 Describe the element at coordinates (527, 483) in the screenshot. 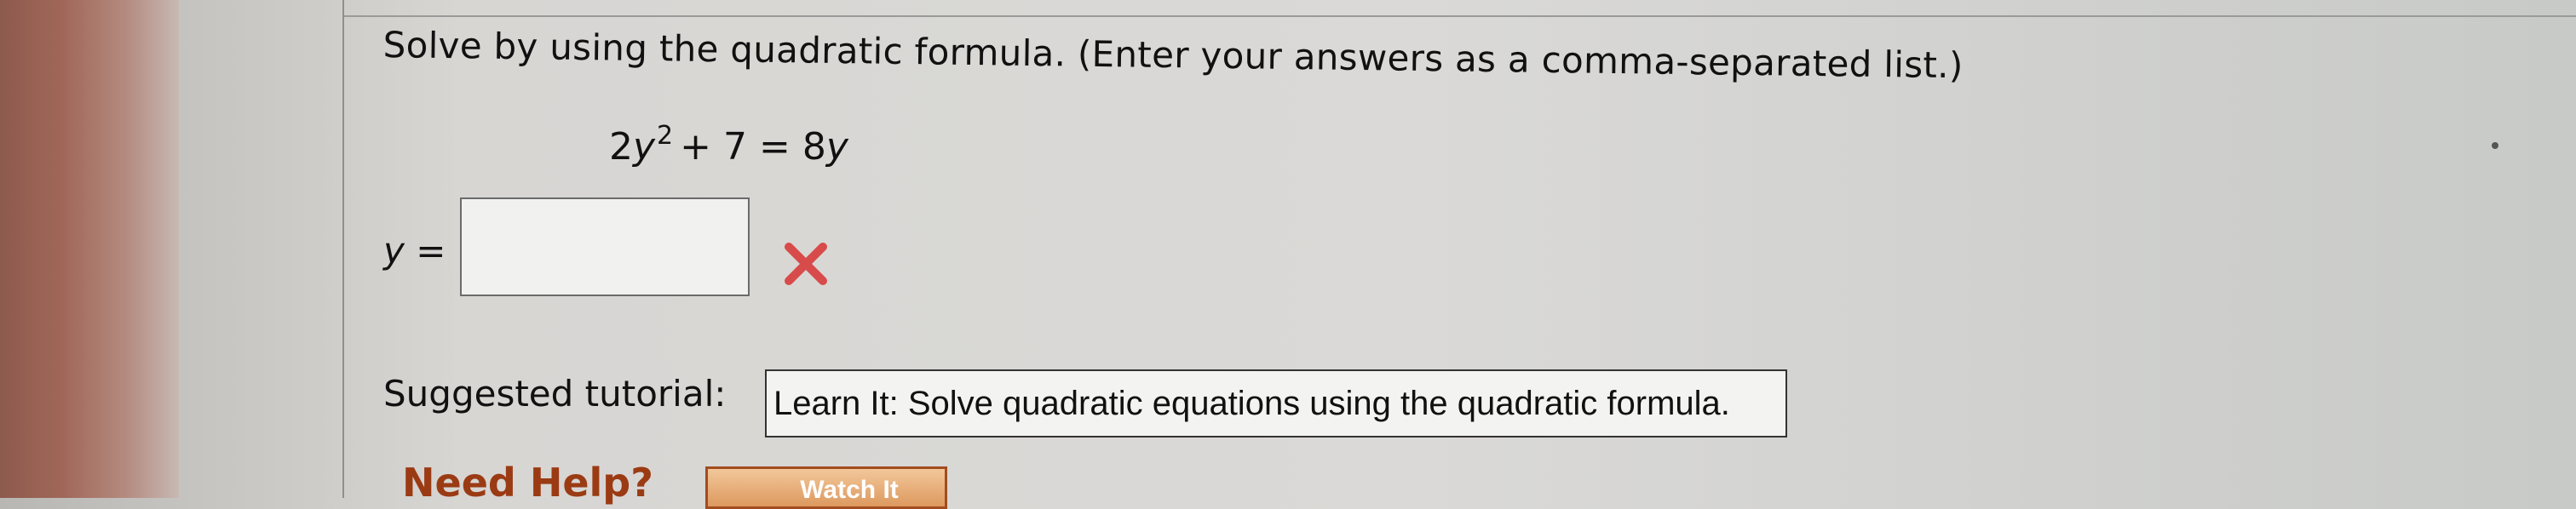

I see `need-help-label: Need Help?` at that location.